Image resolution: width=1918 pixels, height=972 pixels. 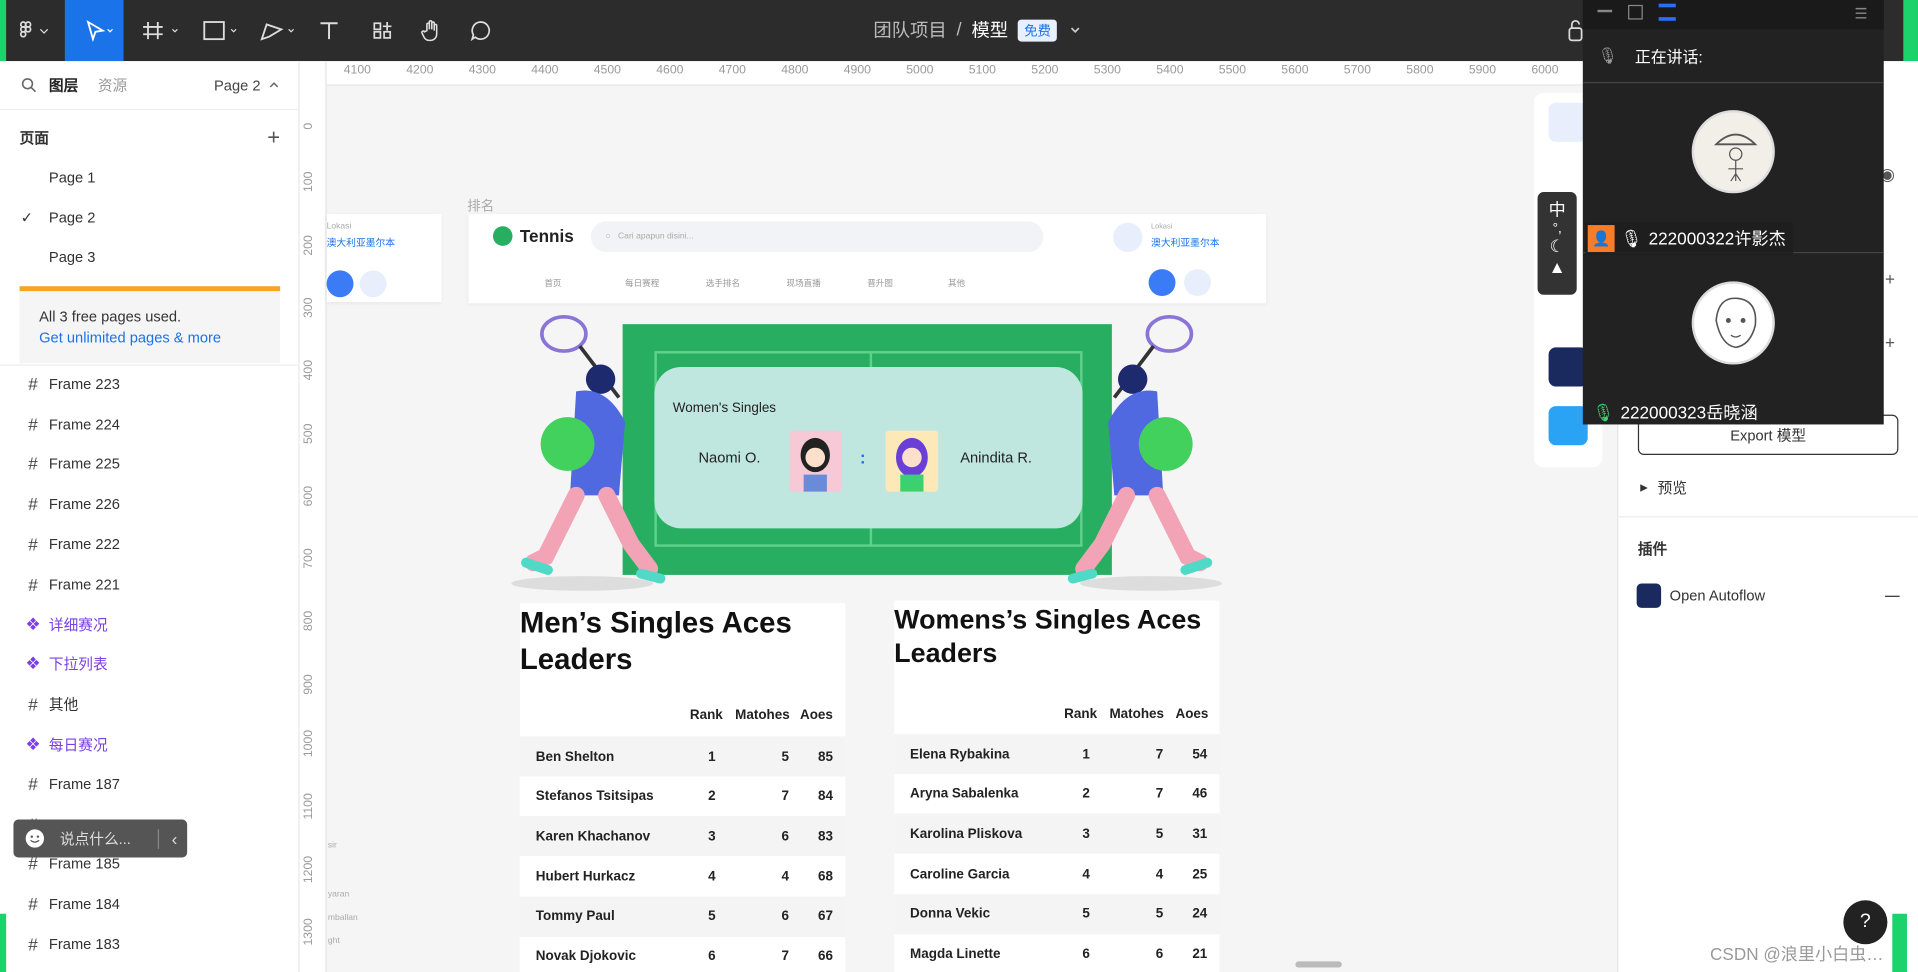 What do you see at coordinates (1635, 12) in the screenshot?
I see `window-icon` at bounding box center [1635, 12].